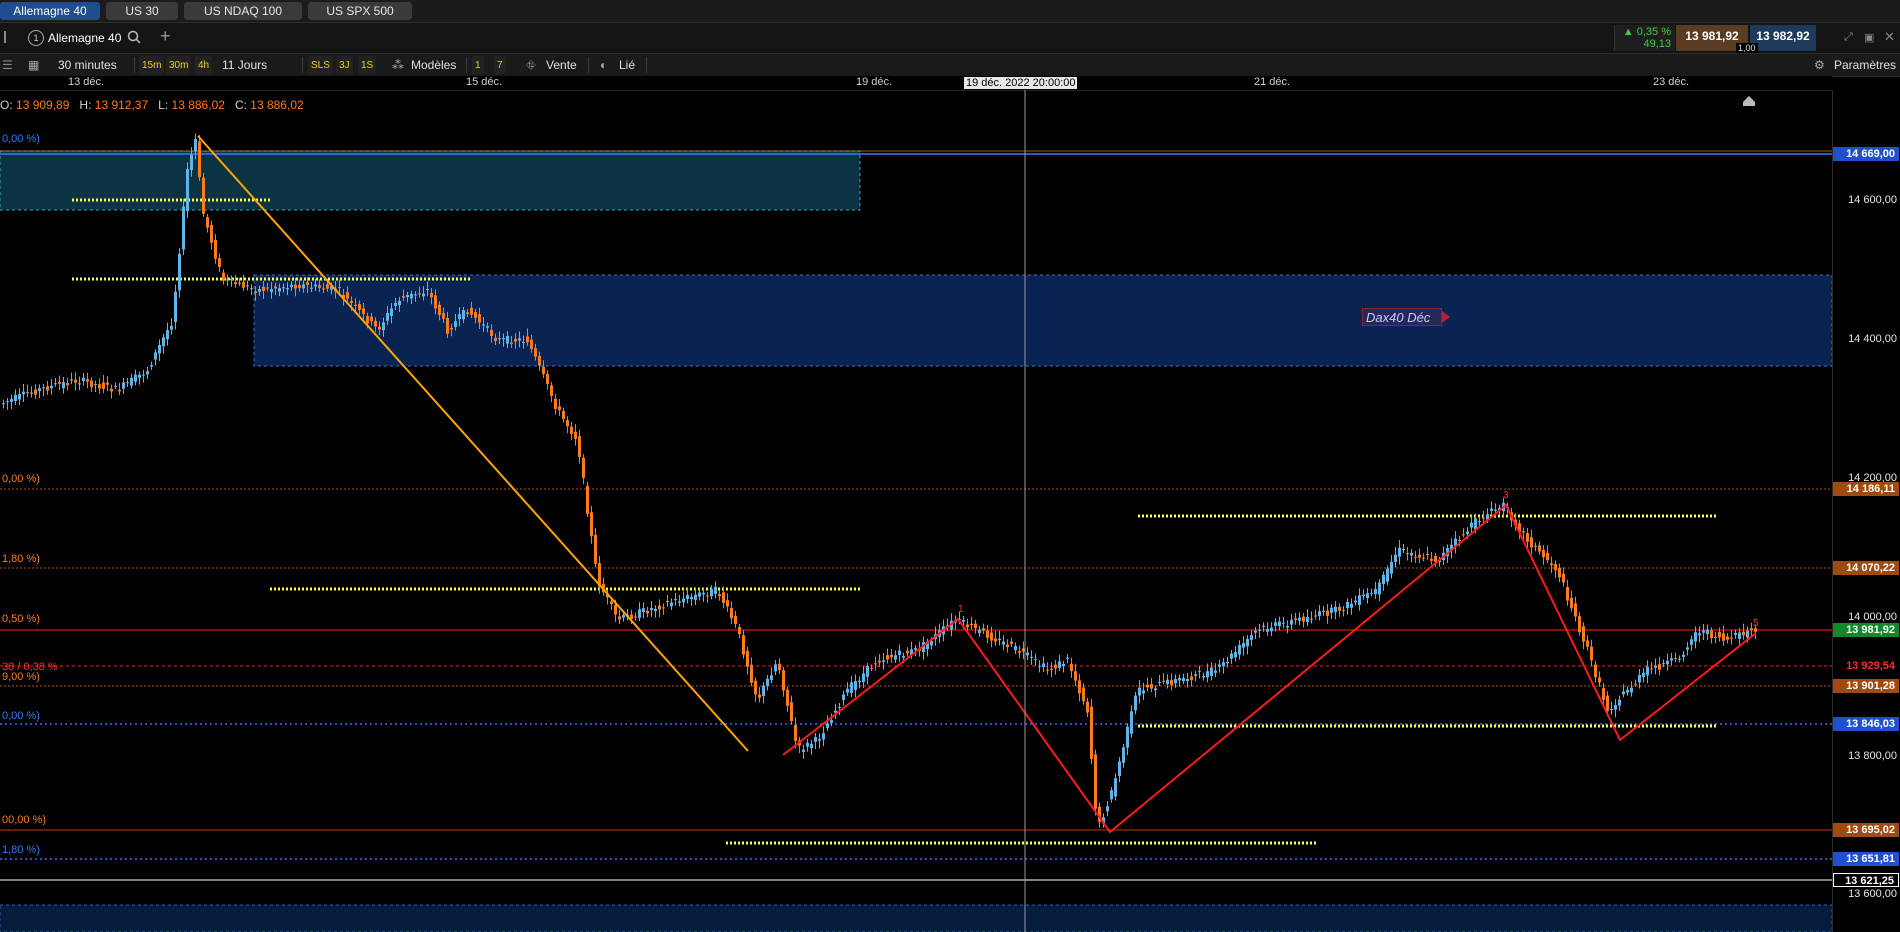  What do you see at coordinates (1848, 37) in the screenshot?
I see `popout-icon: ⤢` at bounding box center [1848, 37].